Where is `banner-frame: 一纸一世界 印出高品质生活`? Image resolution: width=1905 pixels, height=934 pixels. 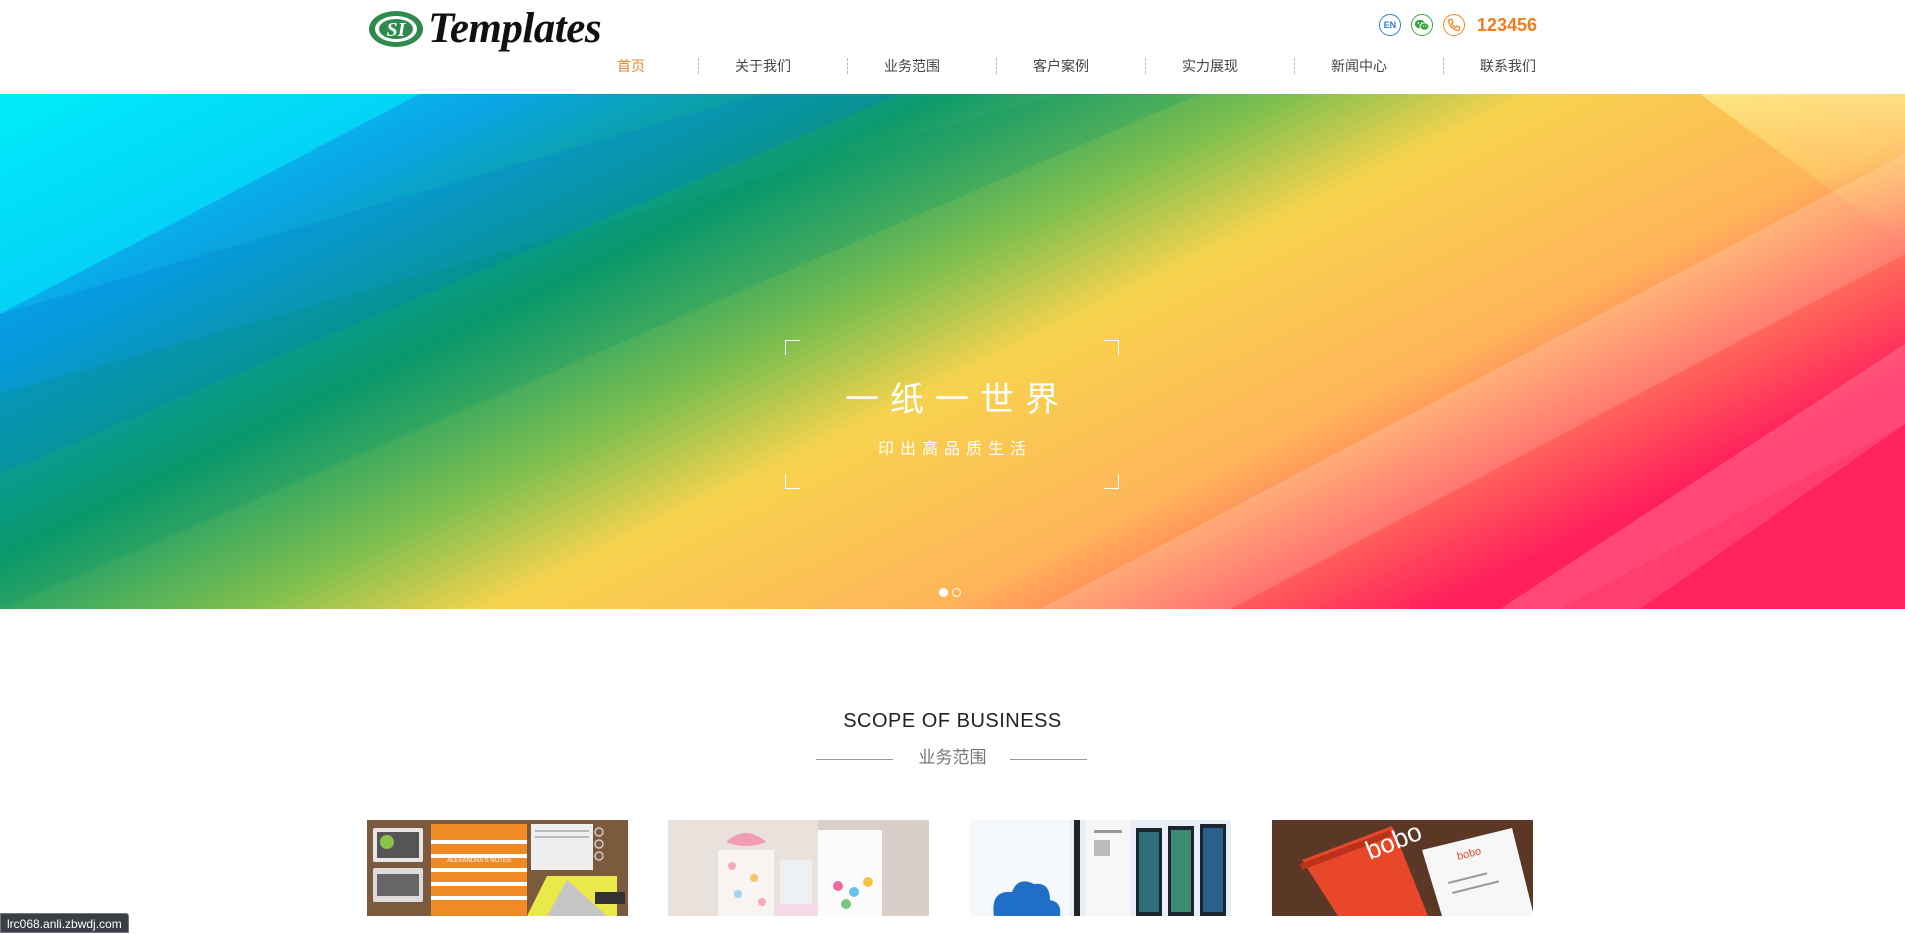
banner-frame: 一纸一世界 印出高品质生活 is located at coordinates (952, 414).